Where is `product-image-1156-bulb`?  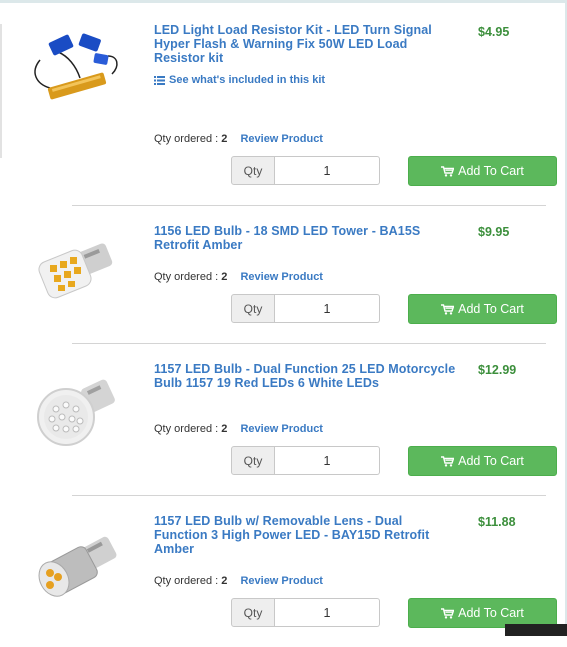 product-image-1156-bulb is located at coordinates (76, 265).